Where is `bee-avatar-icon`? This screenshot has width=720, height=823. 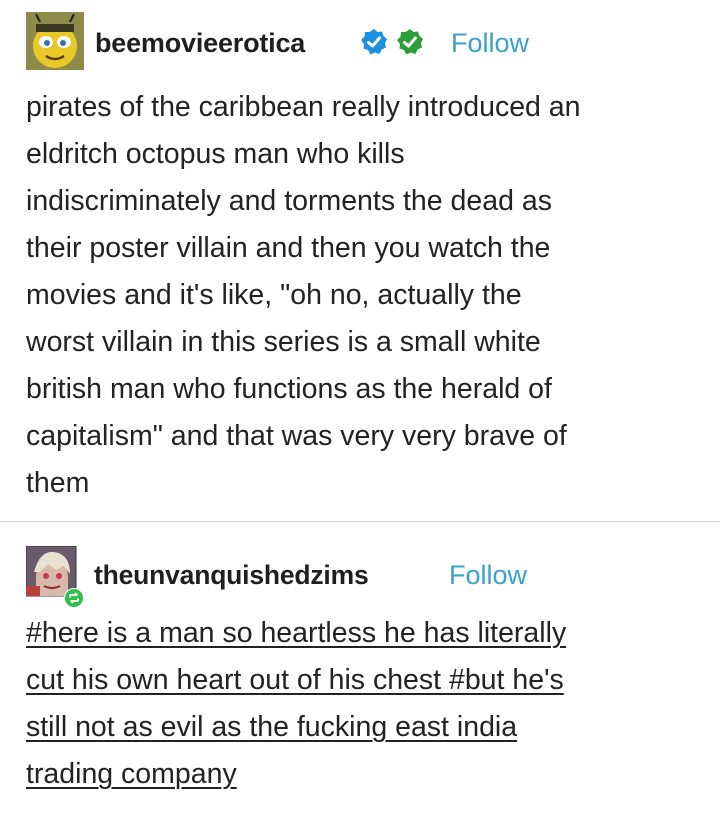 bee-avatar-icon is located at coordinates (55, 41).